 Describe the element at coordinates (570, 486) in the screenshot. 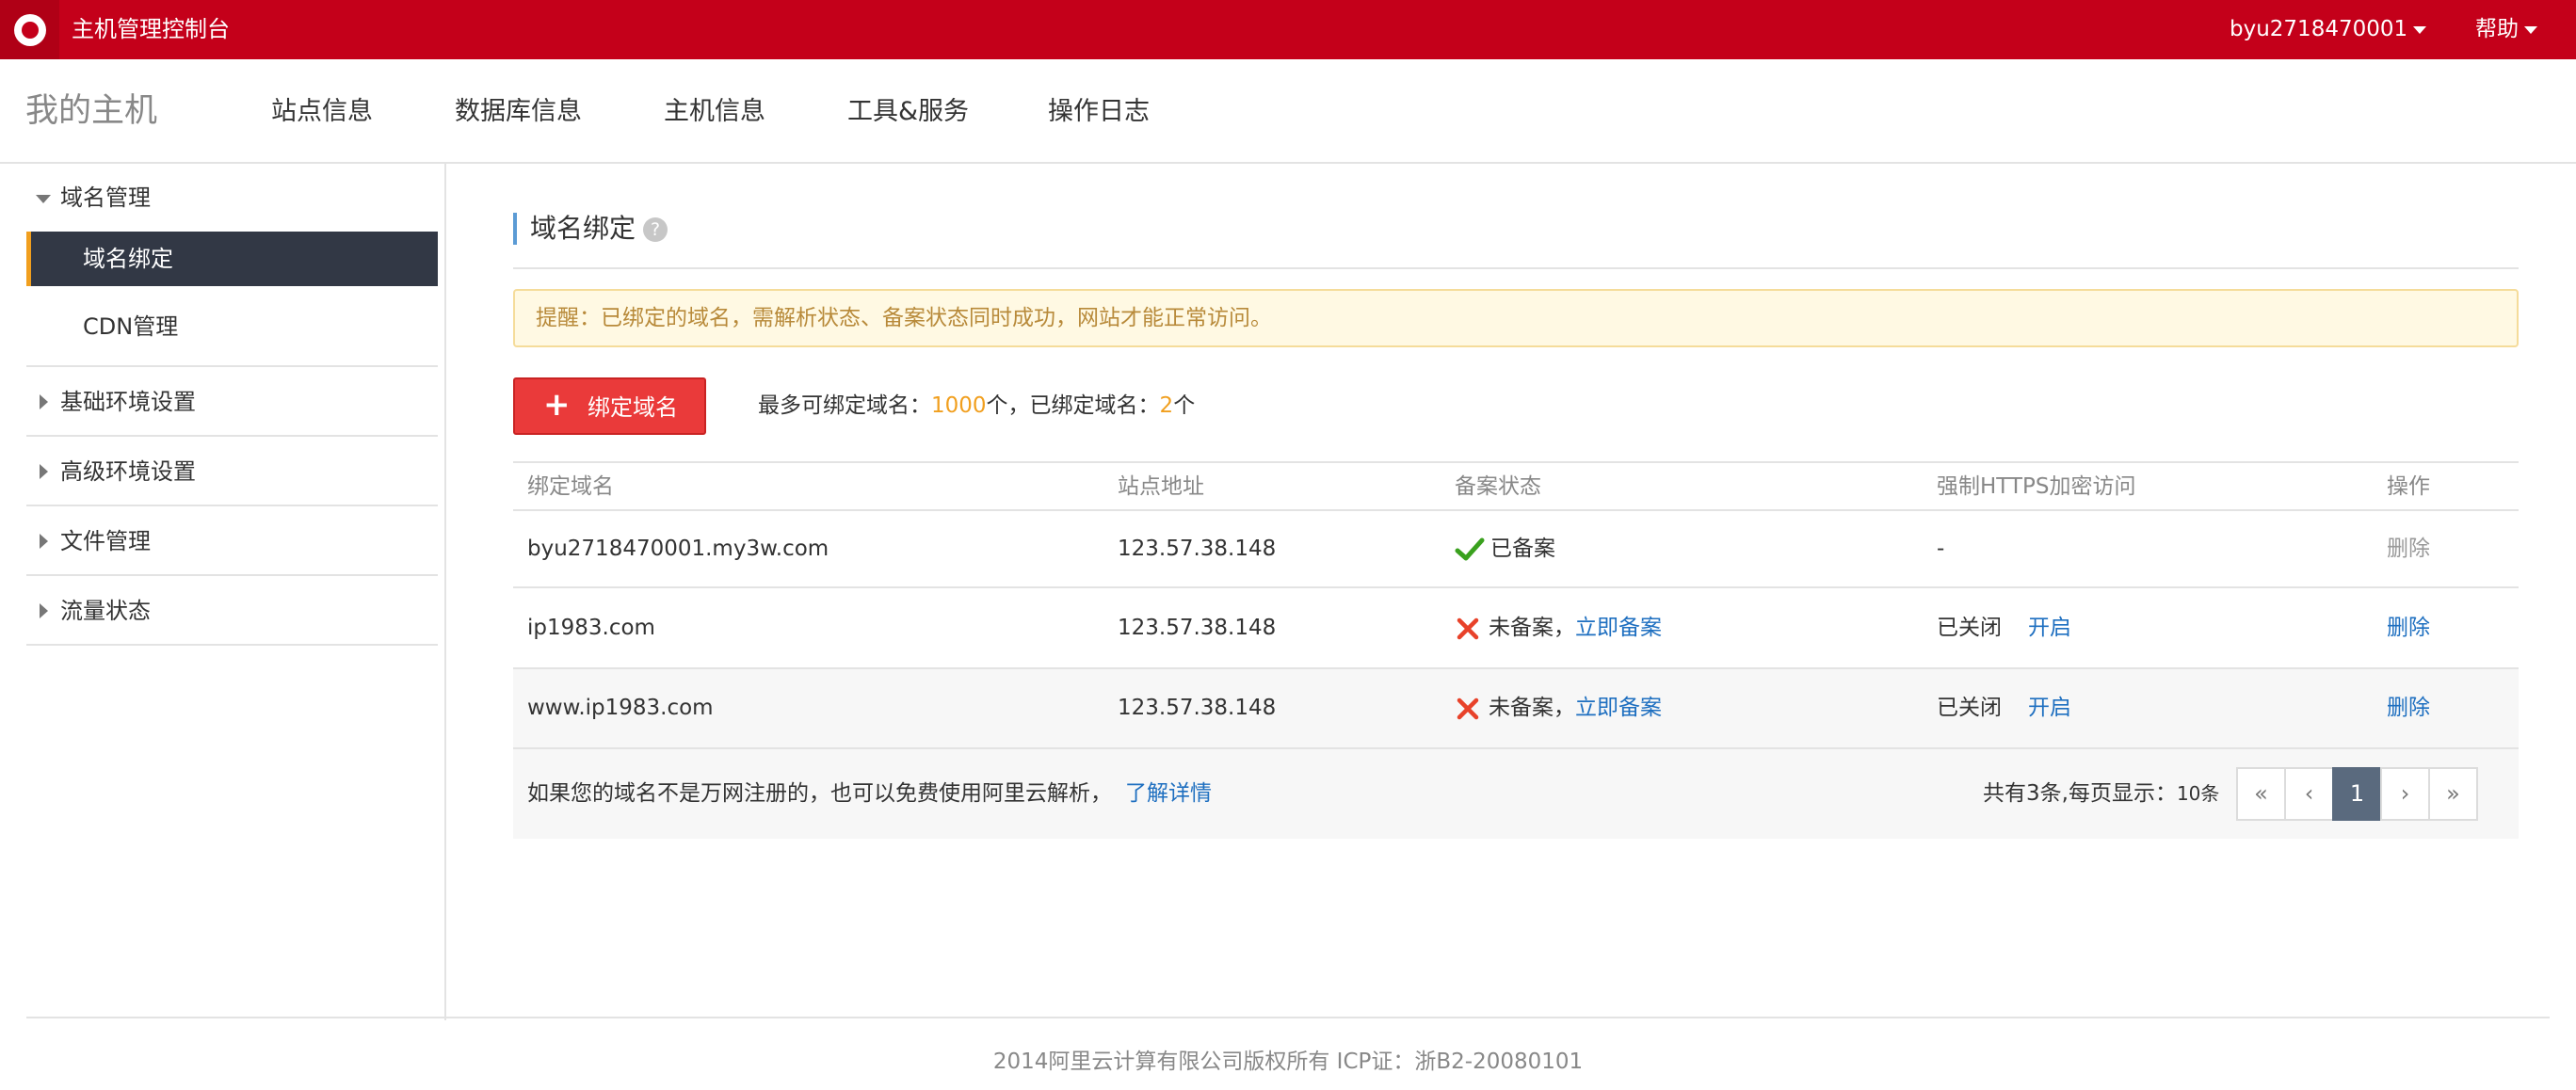

I see `header-domain: 绑定域名` at that location.